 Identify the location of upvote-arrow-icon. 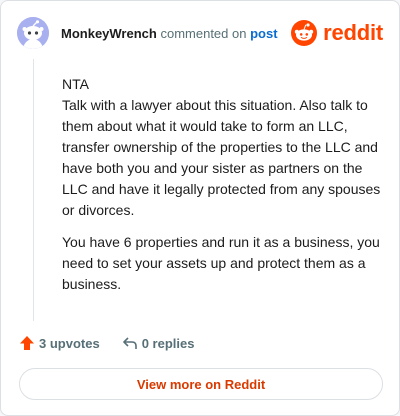
(27, 343).